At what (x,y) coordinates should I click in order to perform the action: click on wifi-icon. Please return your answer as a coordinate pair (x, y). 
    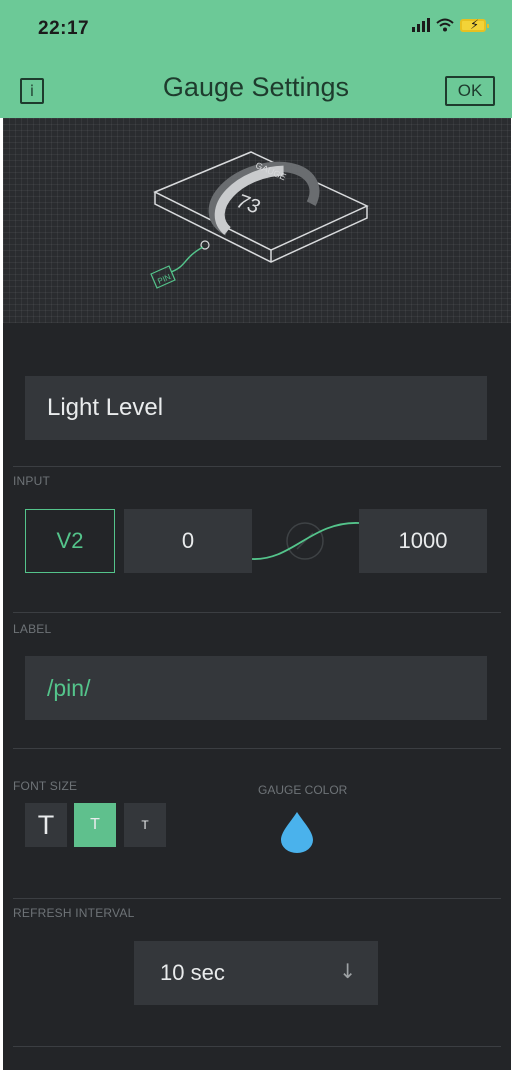
    Looking at the image, I should click on (445, 25).